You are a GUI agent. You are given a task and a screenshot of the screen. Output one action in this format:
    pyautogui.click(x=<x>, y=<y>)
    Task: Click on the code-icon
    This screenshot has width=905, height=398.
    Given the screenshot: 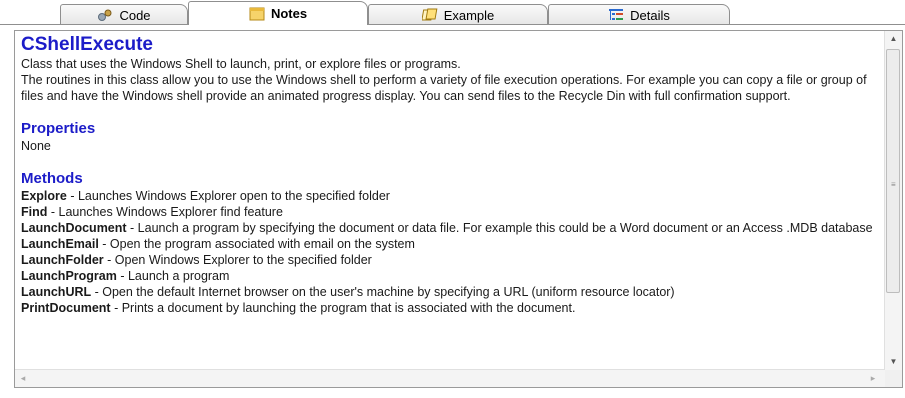 What is the action you would take?
    pyautogui.click(x=105, y=15)
    